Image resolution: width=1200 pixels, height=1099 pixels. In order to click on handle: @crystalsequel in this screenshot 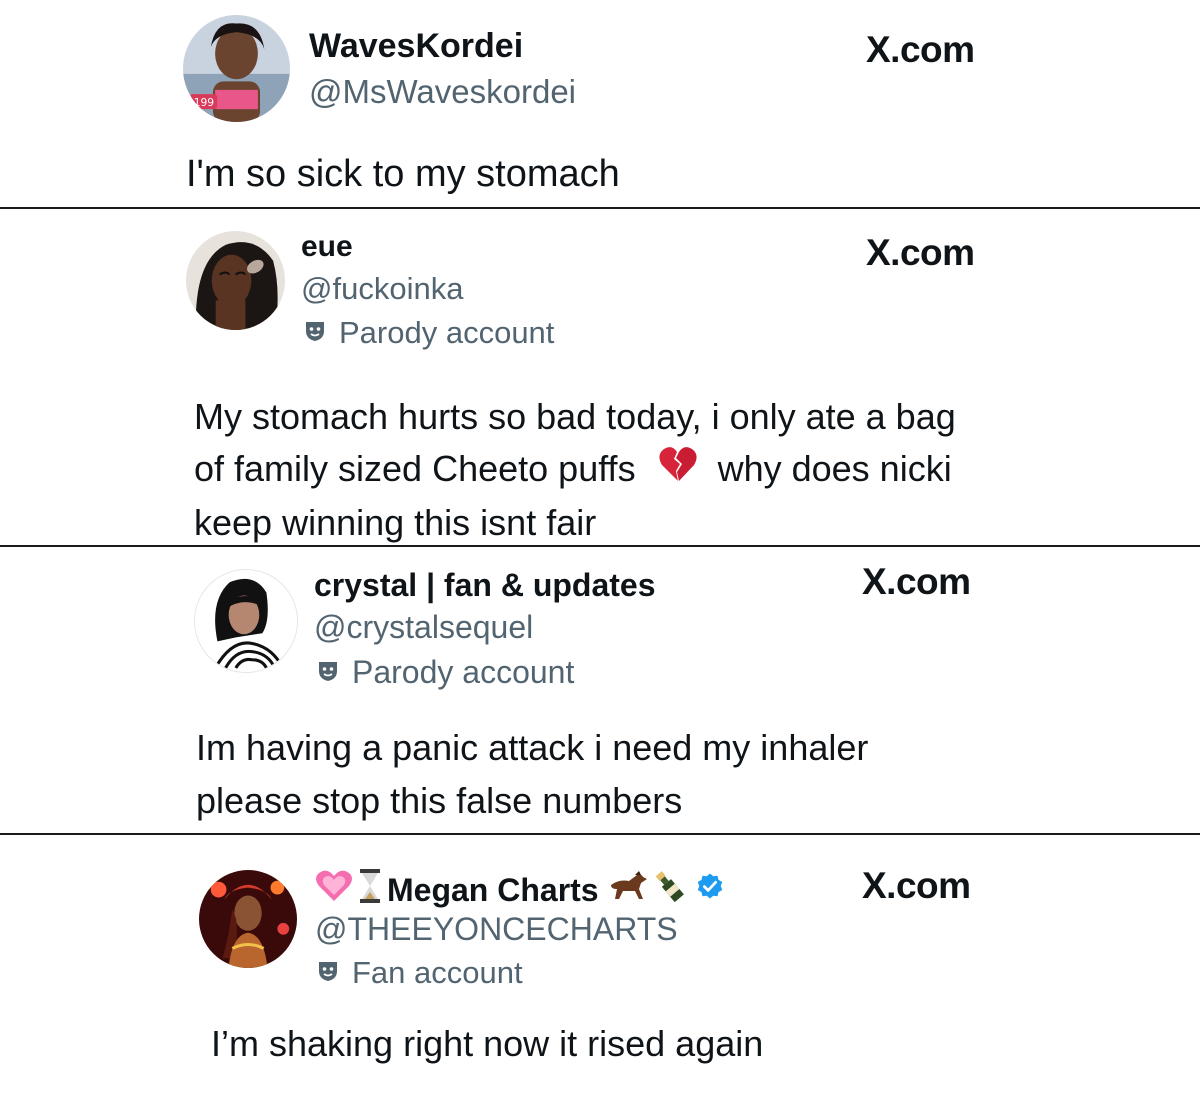, I will do `click(423, 627)`.